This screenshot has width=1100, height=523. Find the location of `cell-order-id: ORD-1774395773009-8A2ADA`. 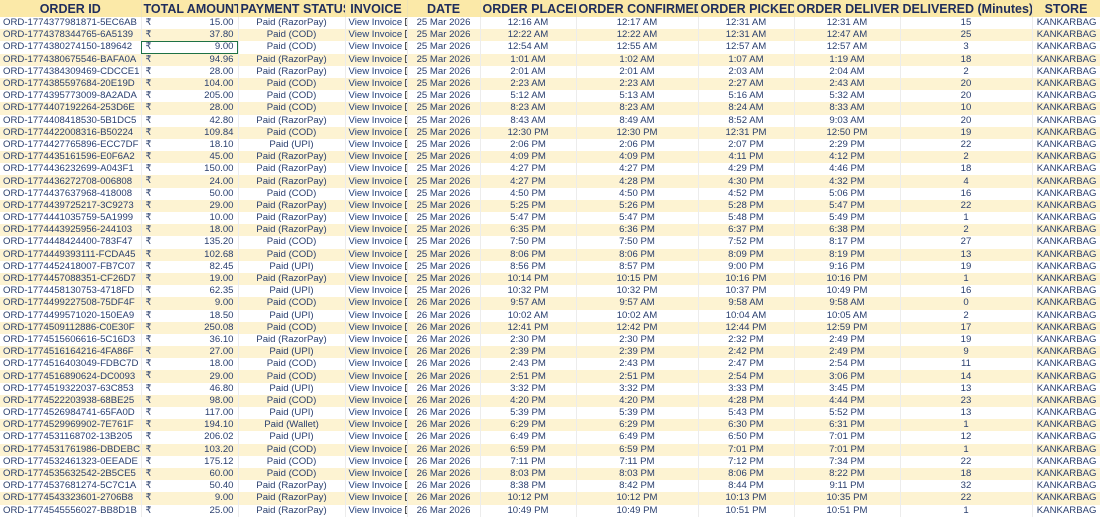

cell-order-id: ORD-1774395773009-8A2ADA is located at coordinates (71, 96).